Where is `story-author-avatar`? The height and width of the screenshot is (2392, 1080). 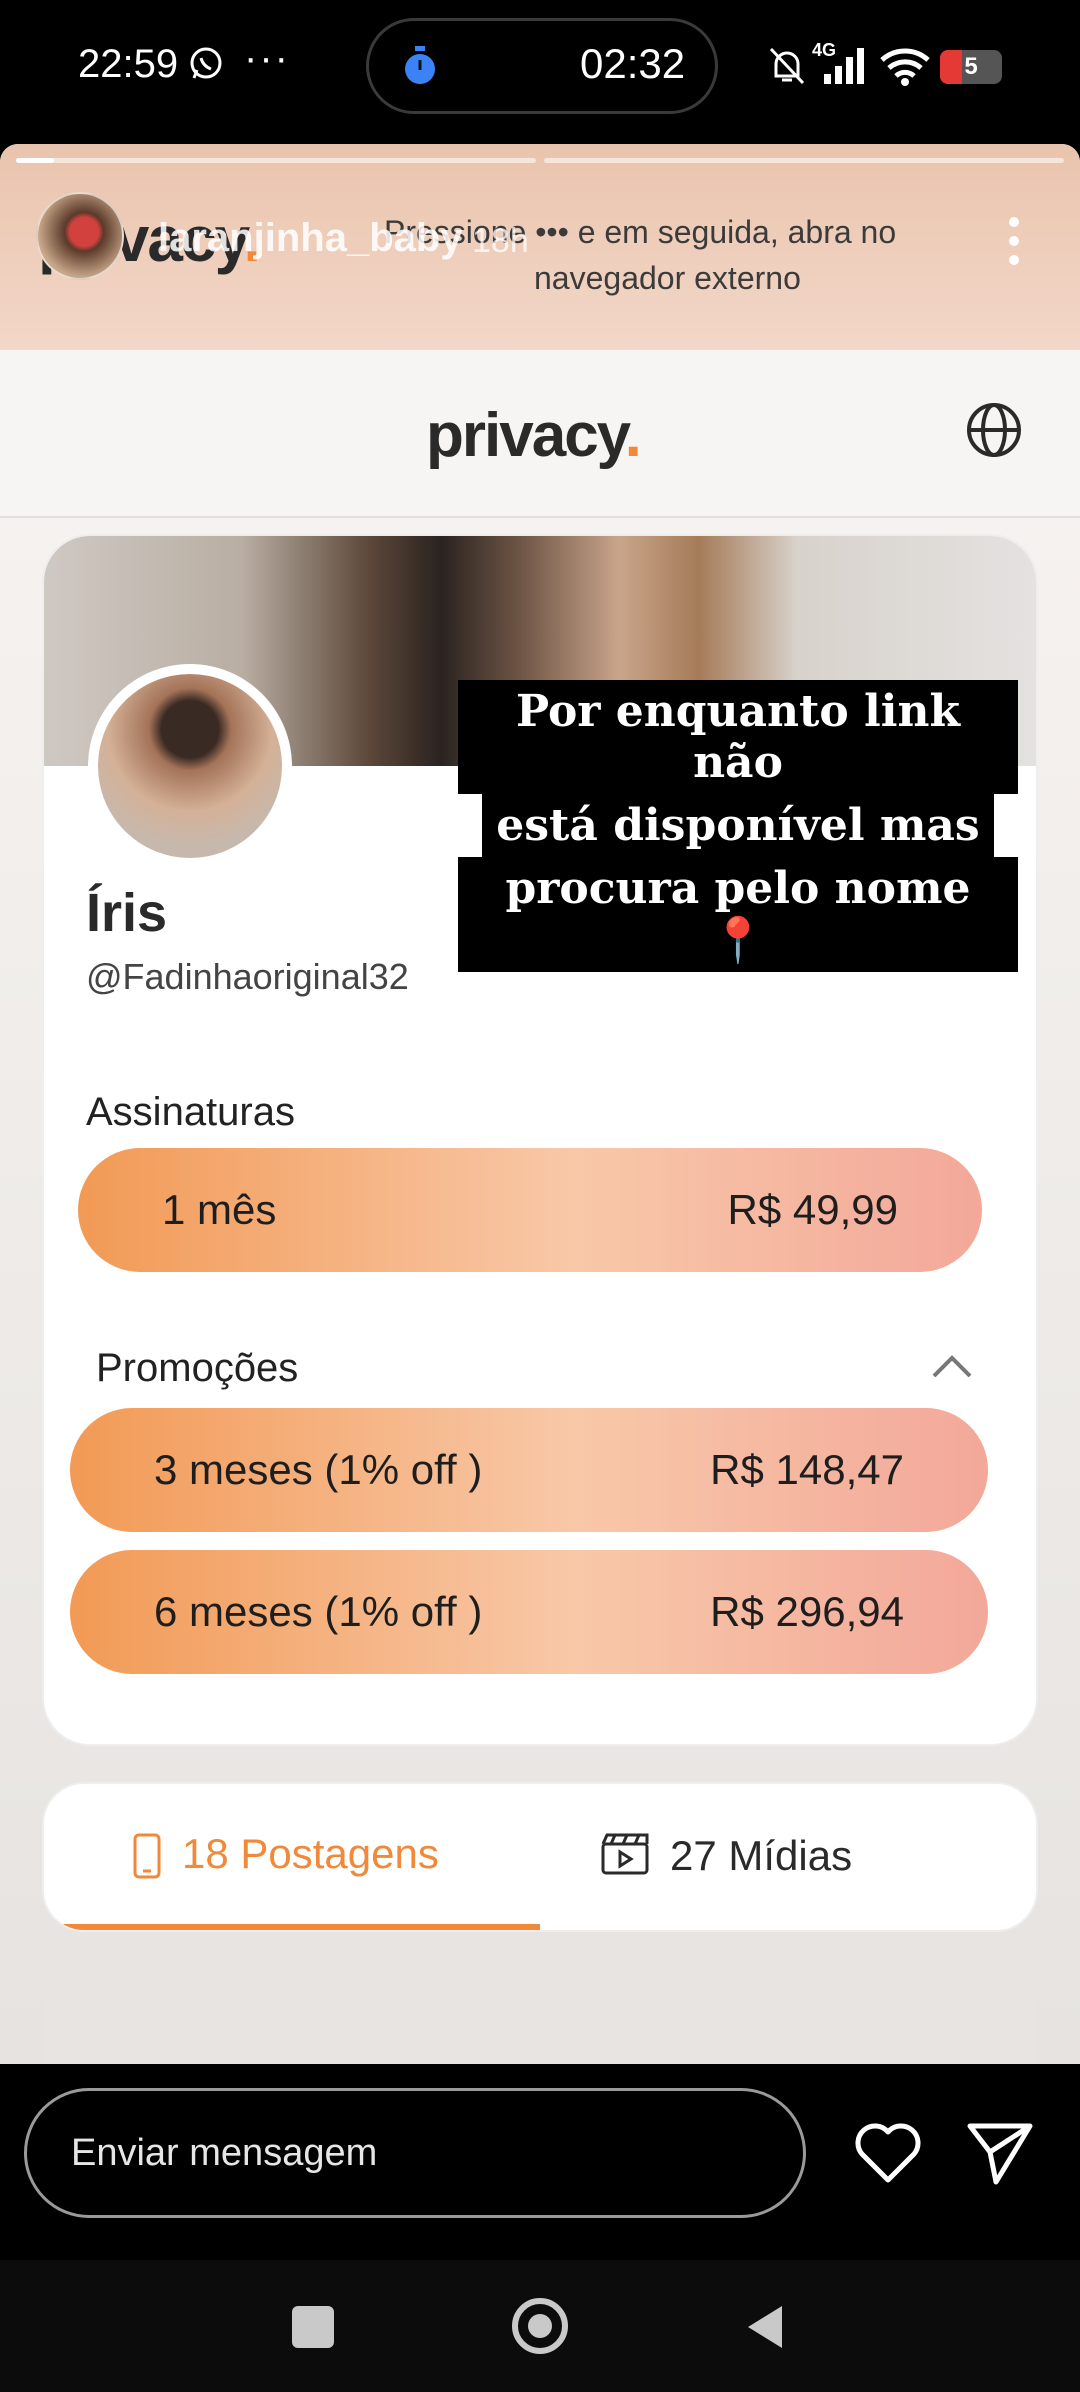
story-author-avatar is located at coordinates (80, 236).